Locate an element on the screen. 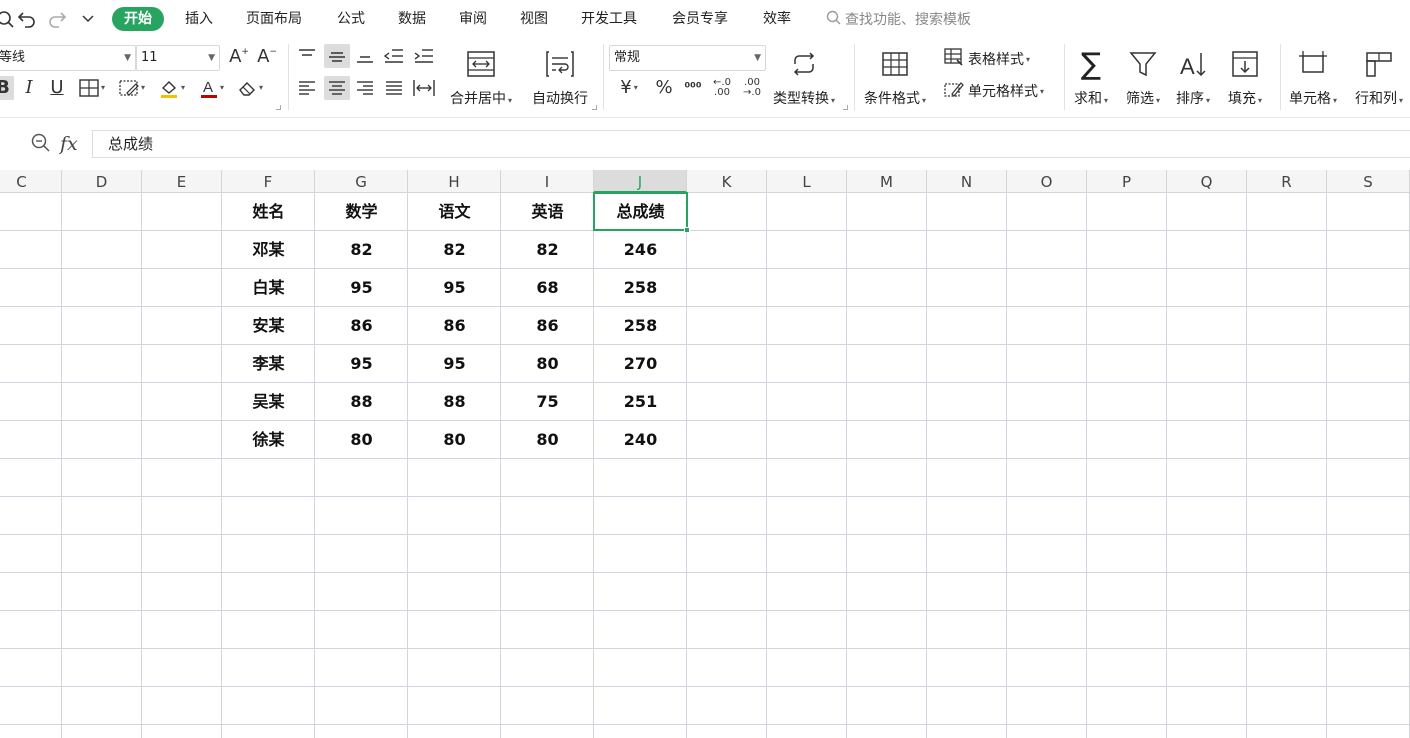 This screenshot has width=1410, height=738. header-cell: 英语 is located at coordinates (547, 212).